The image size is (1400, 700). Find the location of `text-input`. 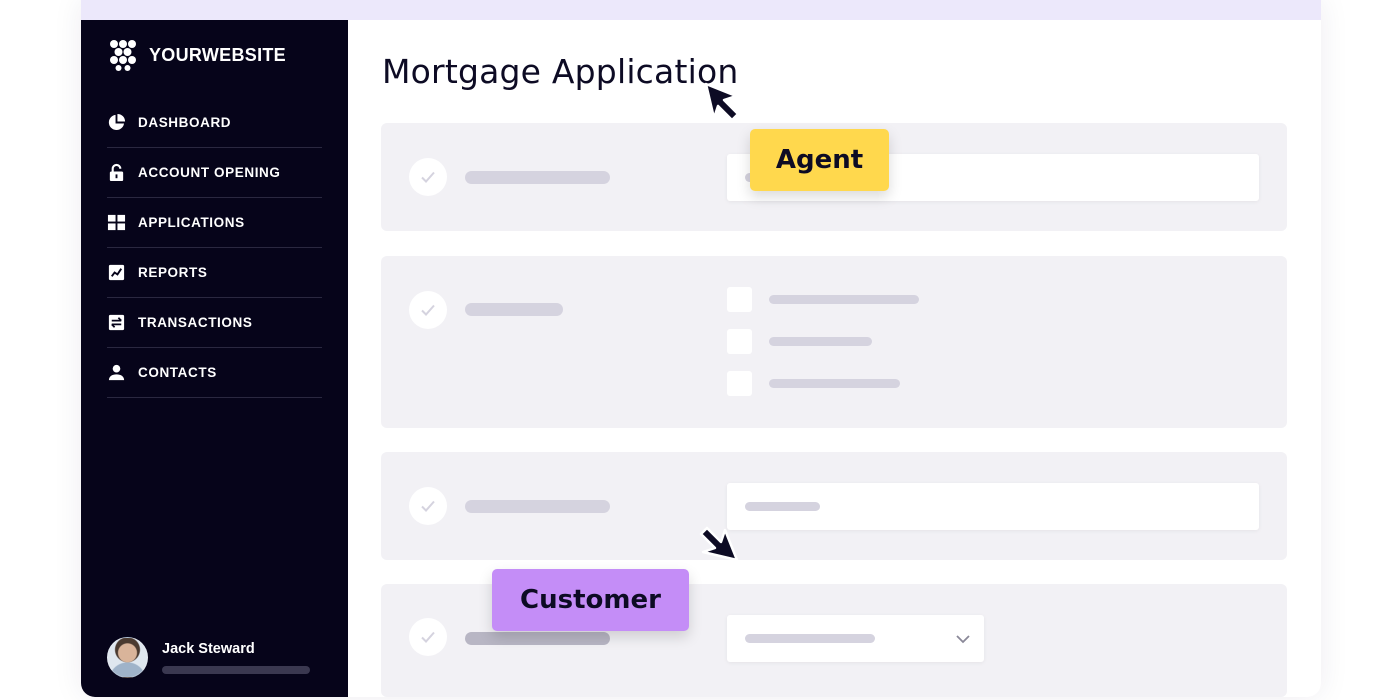

text-input is located at coordinates (993, 506).